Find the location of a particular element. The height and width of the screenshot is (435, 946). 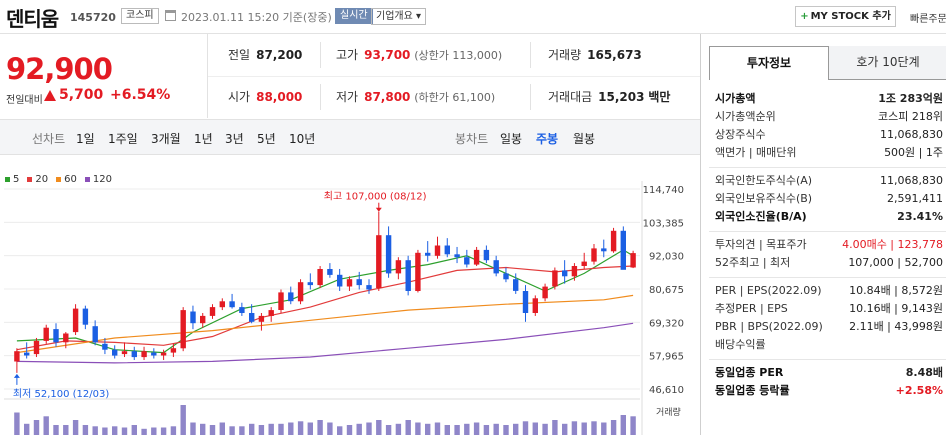

legend-item: 5 is located at coordinates (12, 179).